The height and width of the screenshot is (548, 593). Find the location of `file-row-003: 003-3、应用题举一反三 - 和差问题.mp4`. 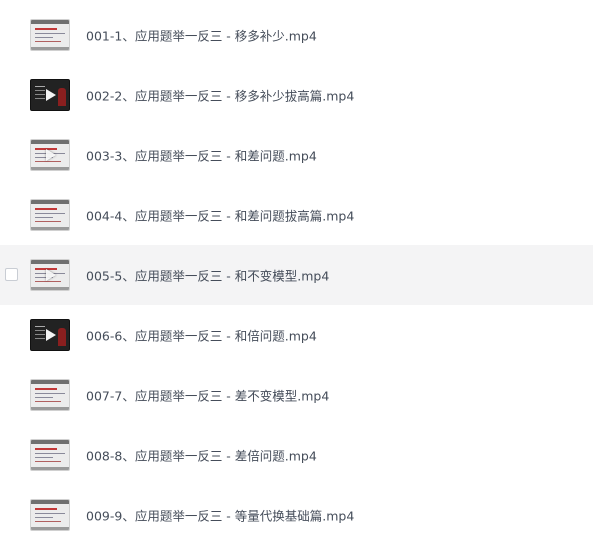

file-row-003: 003-3、应用题举一反三 - 和差问题.mp4 is located at coordinates (296, 155).